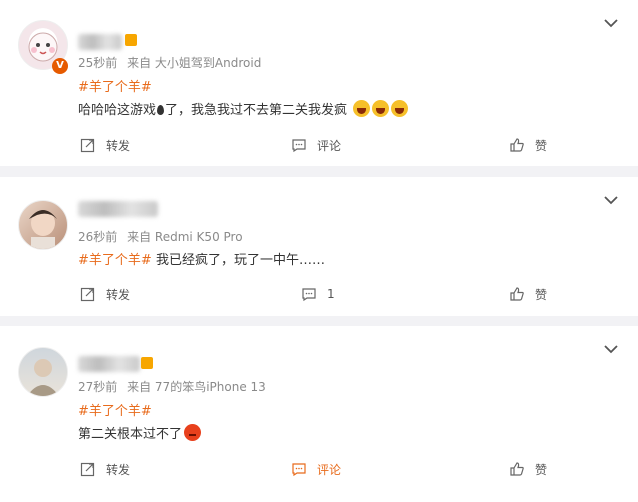 The image size is (638, 502). What do you see at coordinates (98, 387) in the screenshot?
I see `timestamp: 27秒前` at bounding box center [98, 387].